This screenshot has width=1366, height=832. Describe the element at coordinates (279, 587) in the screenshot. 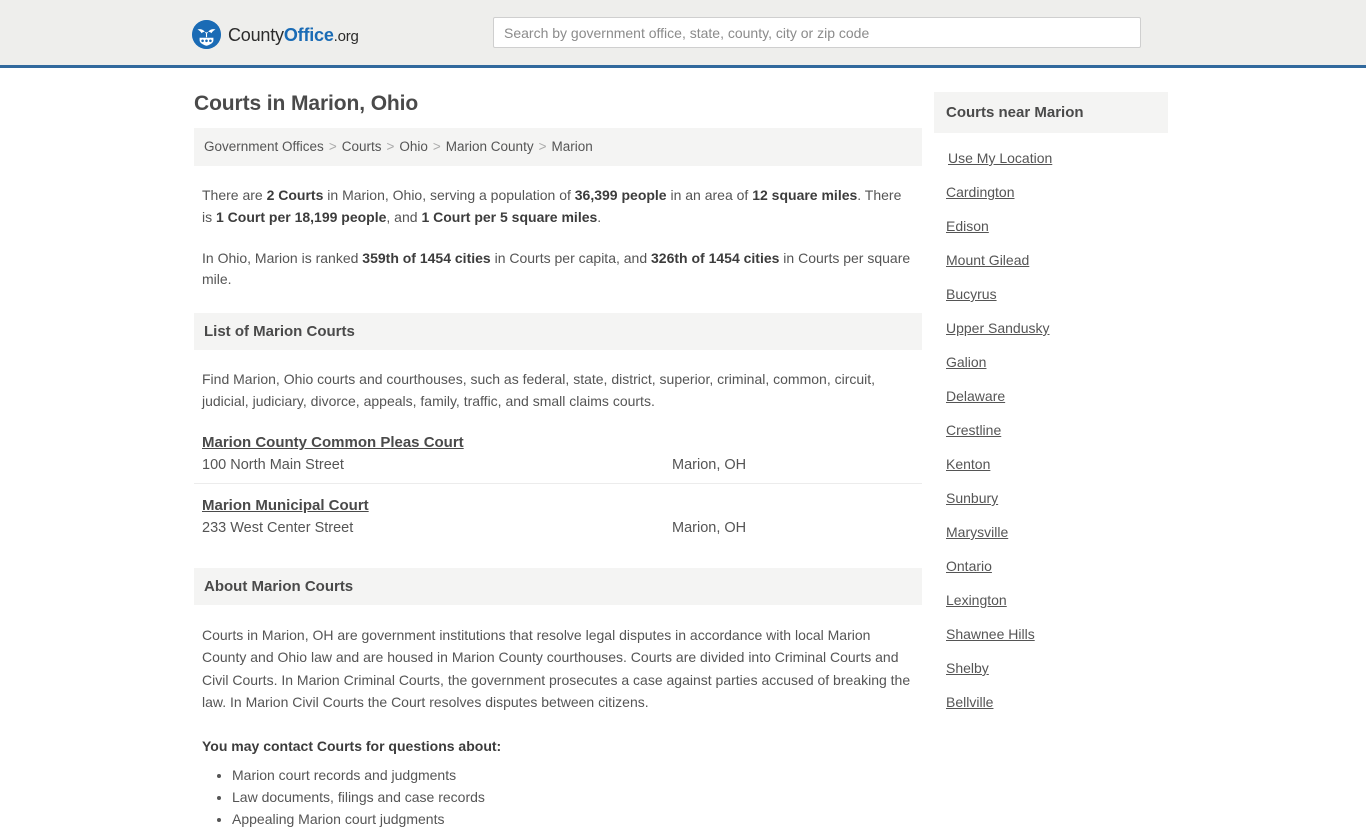

I see `about-section-heading: About Marion Courts` at that location.